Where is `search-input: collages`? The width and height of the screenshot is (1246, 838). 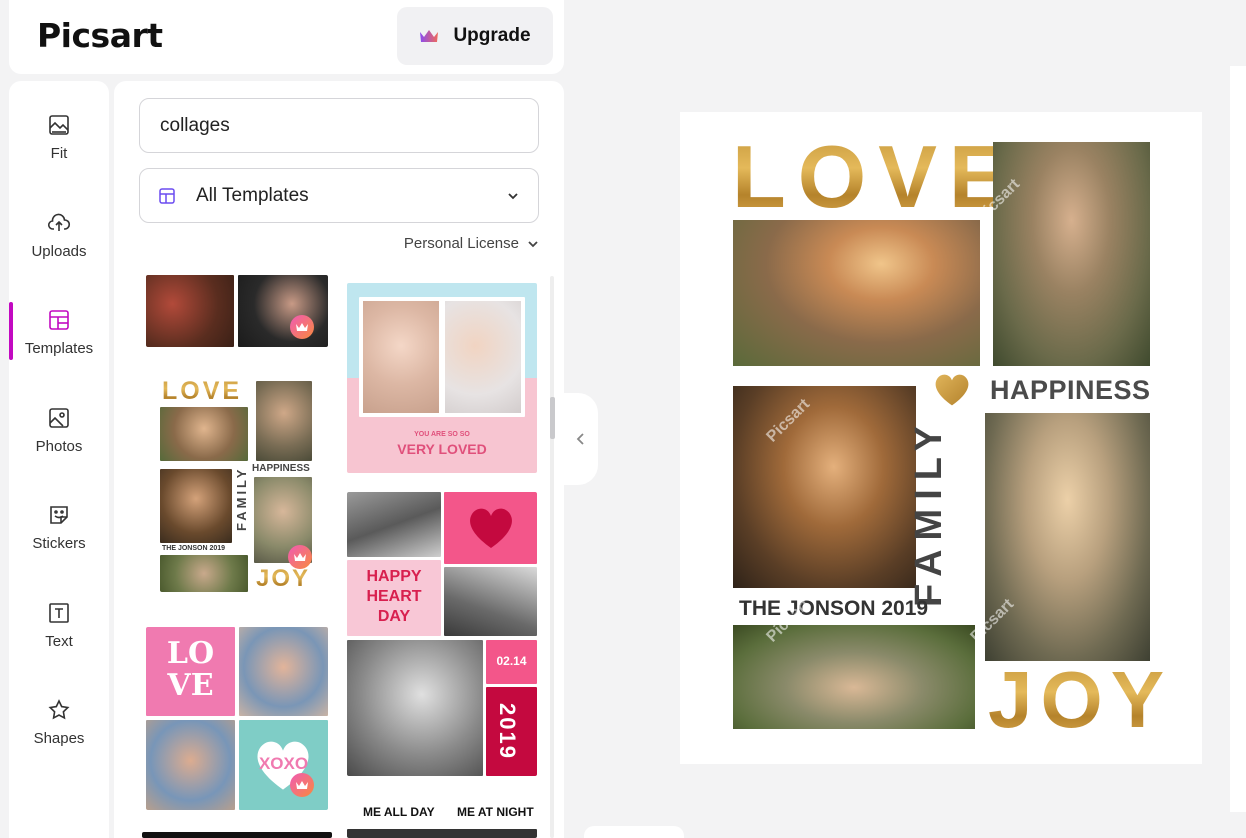
search-input: collages is located at coordinates (339, 125).